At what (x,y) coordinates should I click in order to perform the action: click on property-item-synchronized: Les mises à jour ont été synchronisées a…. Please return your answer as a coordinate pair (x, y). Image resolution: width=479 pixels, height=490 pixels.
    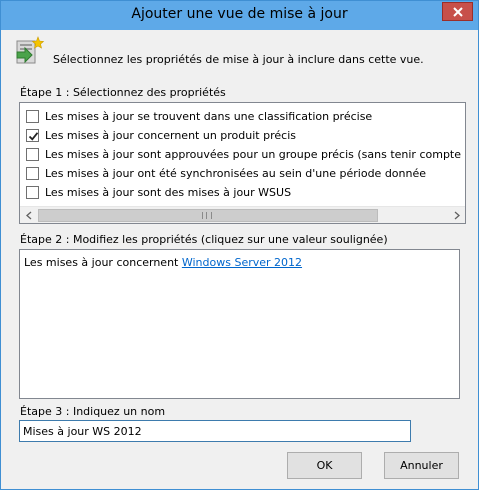
    Looking at the image, I should click on (242, 173).